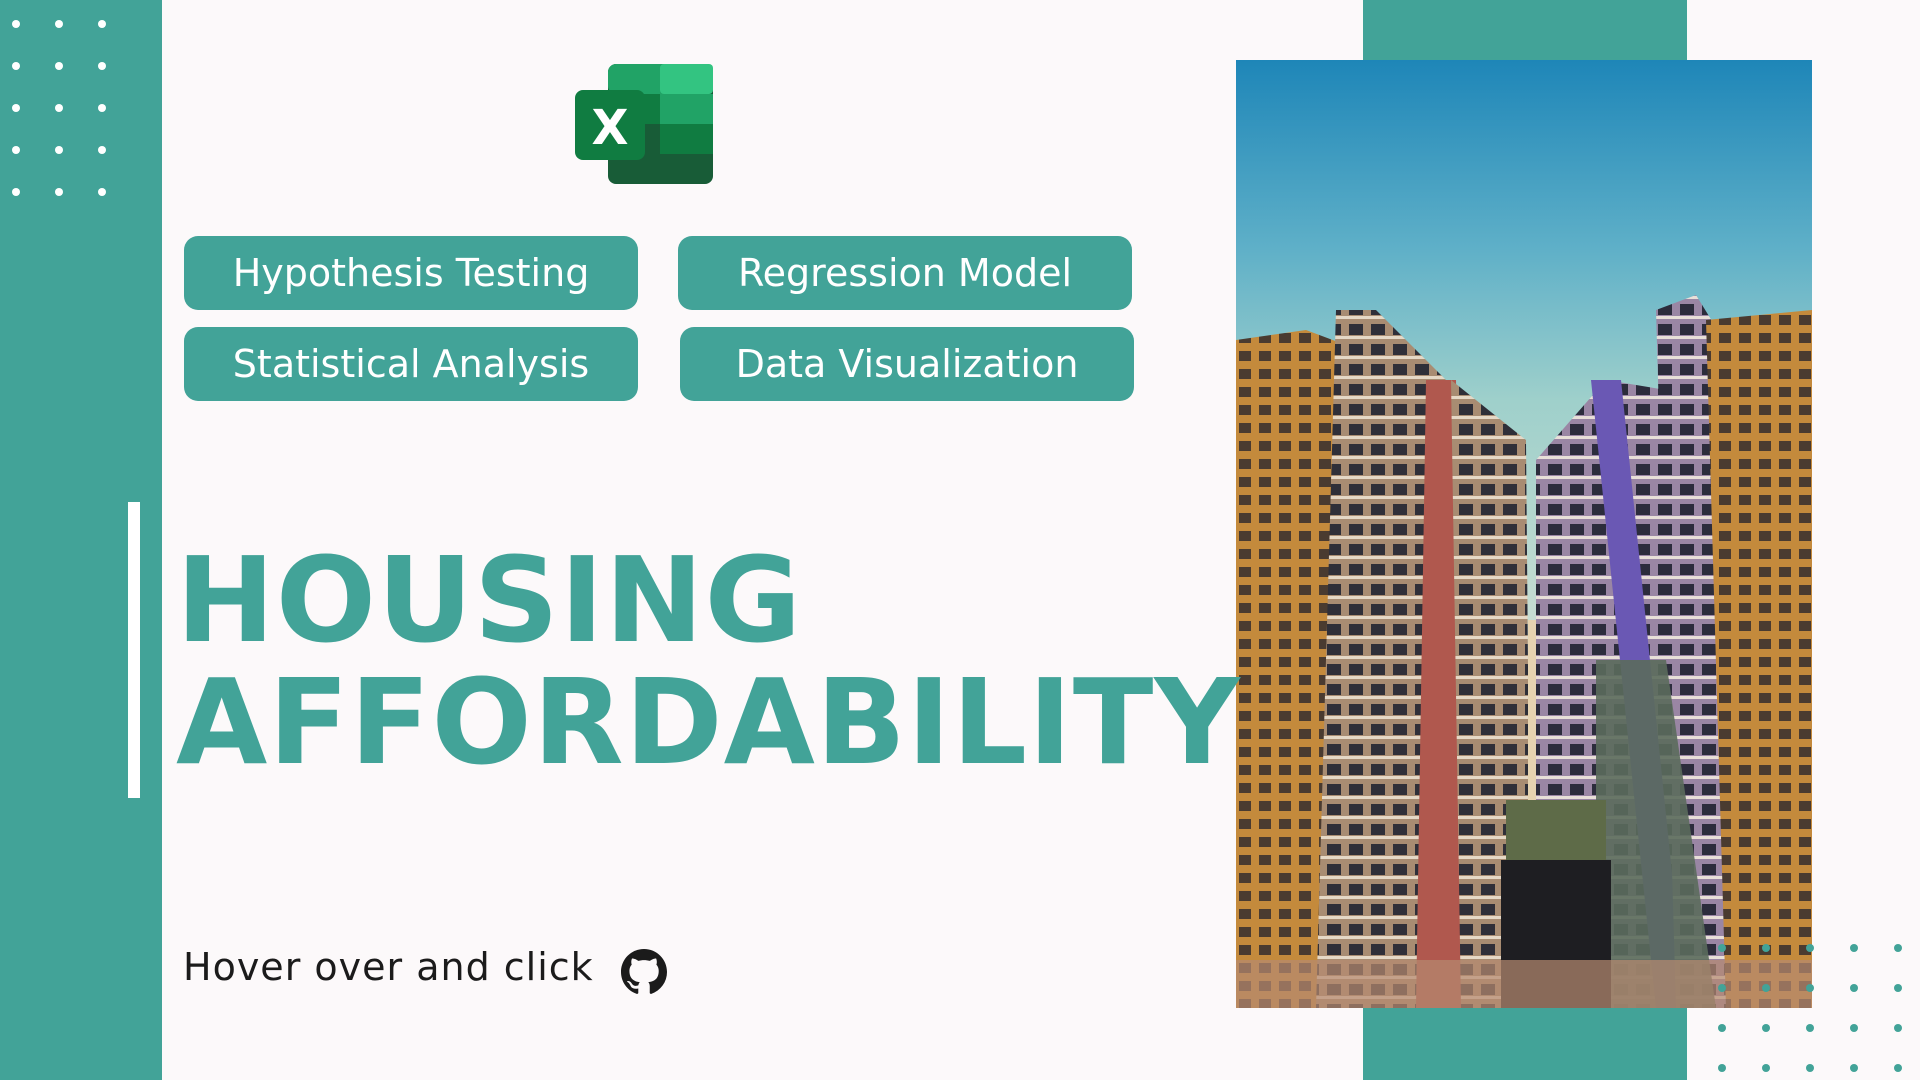 The image size is (1920, 1080). Describe the element at coordinates (644, 972) in the screenshot. I see `github-icon` at that location.